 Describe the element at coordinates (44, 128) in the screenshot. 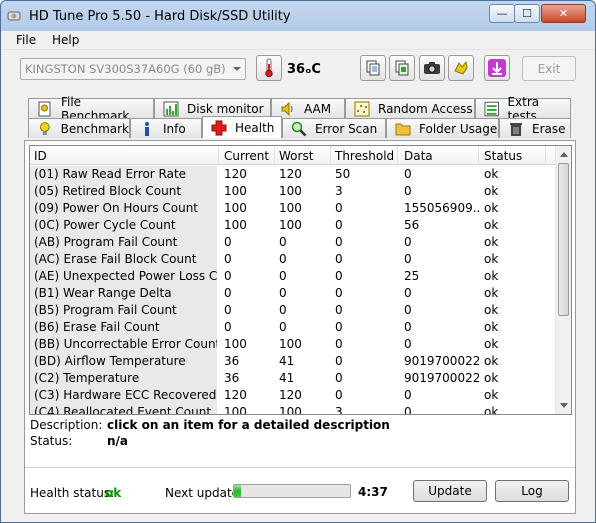

I see `lightbulb-icon` at that location.